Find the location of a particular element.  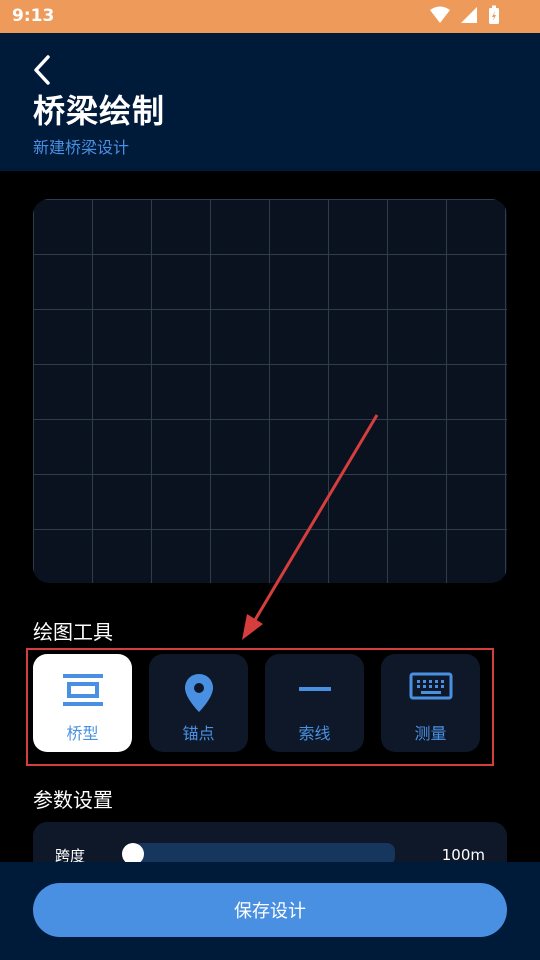

keyboard-icon is located at coordinates (430, 686).